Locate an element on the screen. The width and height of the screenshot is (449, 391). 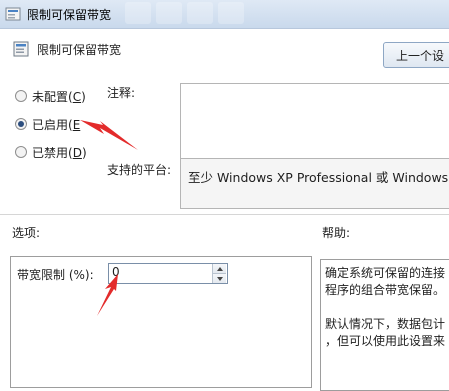
bandwidth-limit-value: 0 is located at coordinates (116, 272).